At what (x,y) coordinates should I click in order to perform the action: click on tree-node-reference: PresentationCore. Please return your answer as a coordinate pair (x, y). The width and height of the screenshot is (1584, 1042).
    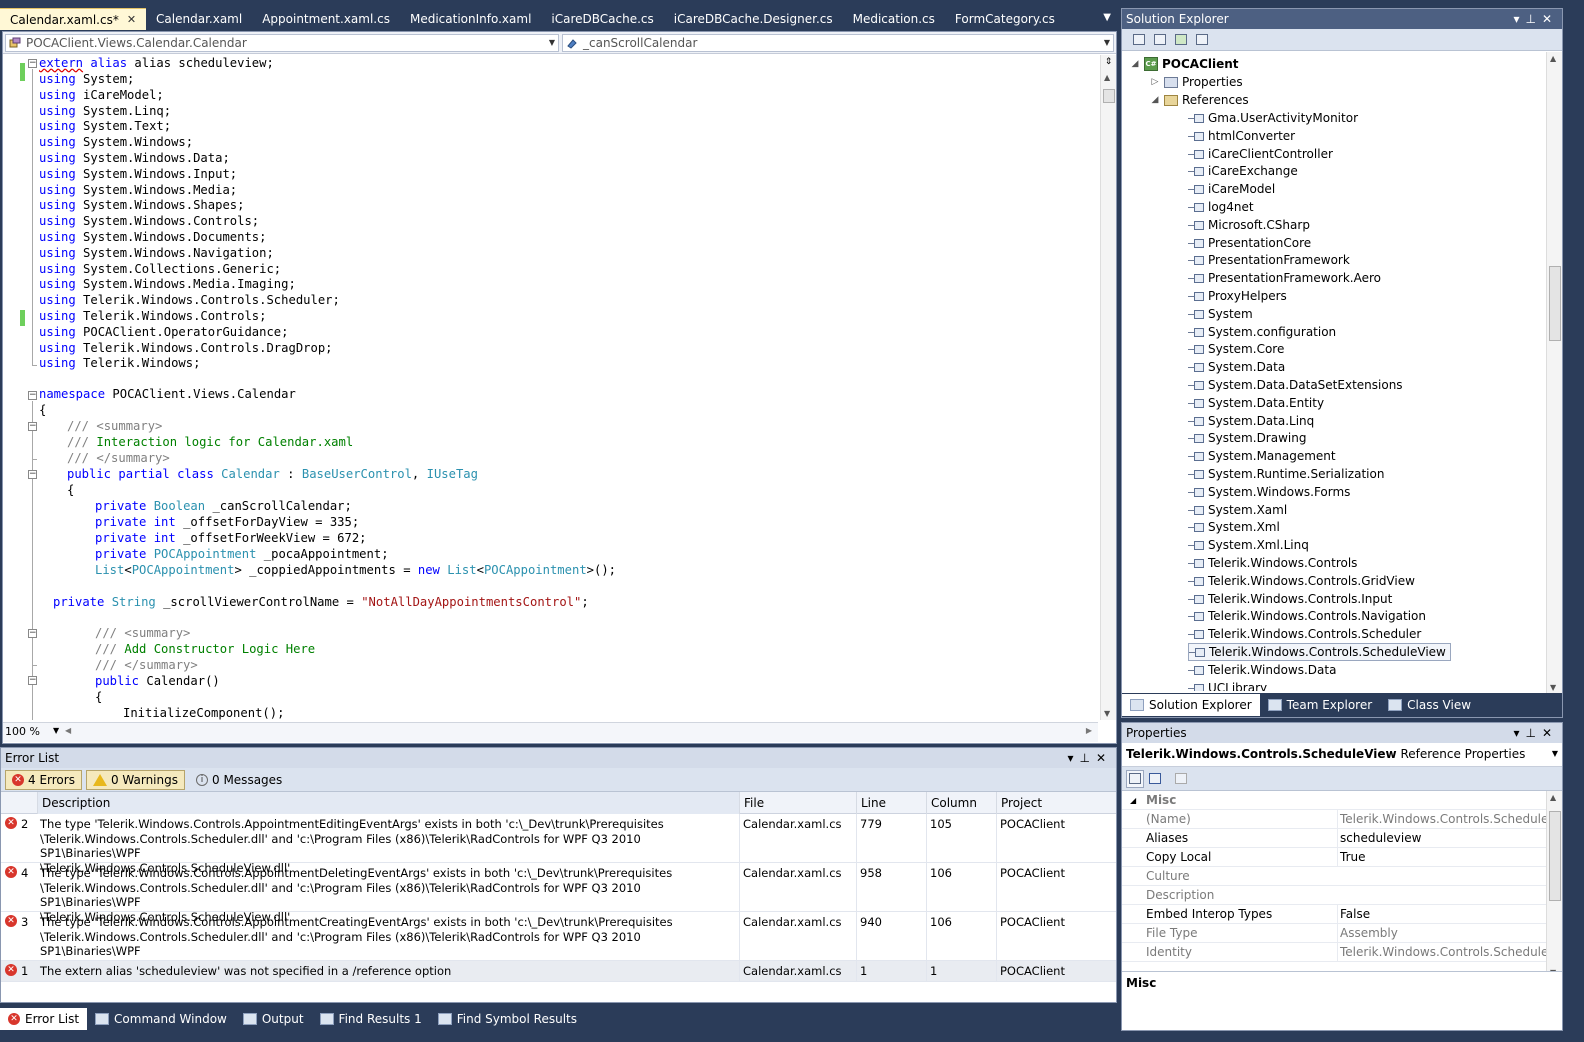
    Looking at the image, I should click on (1249, 243).